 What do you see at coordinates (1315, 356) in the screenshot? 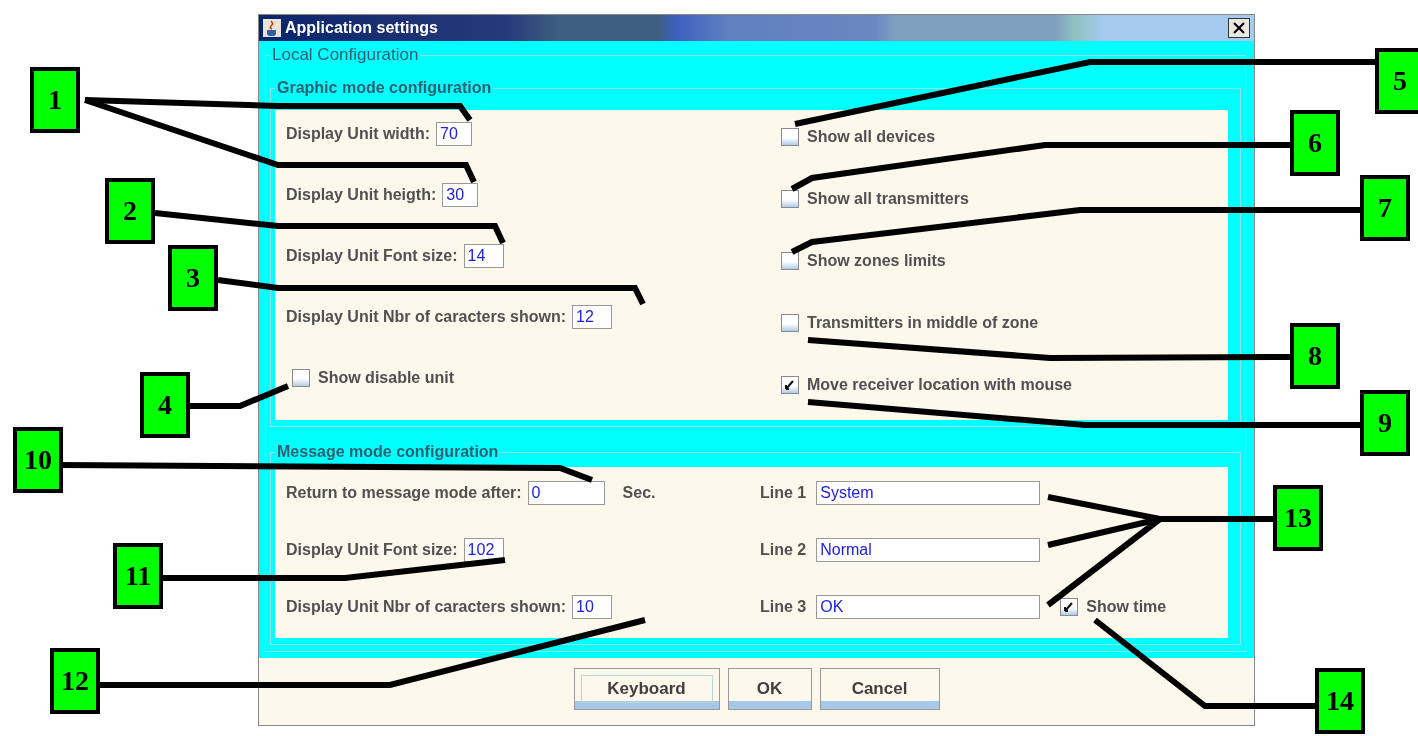
I see `callout-number: 8` at bounding box center [1315, 356].